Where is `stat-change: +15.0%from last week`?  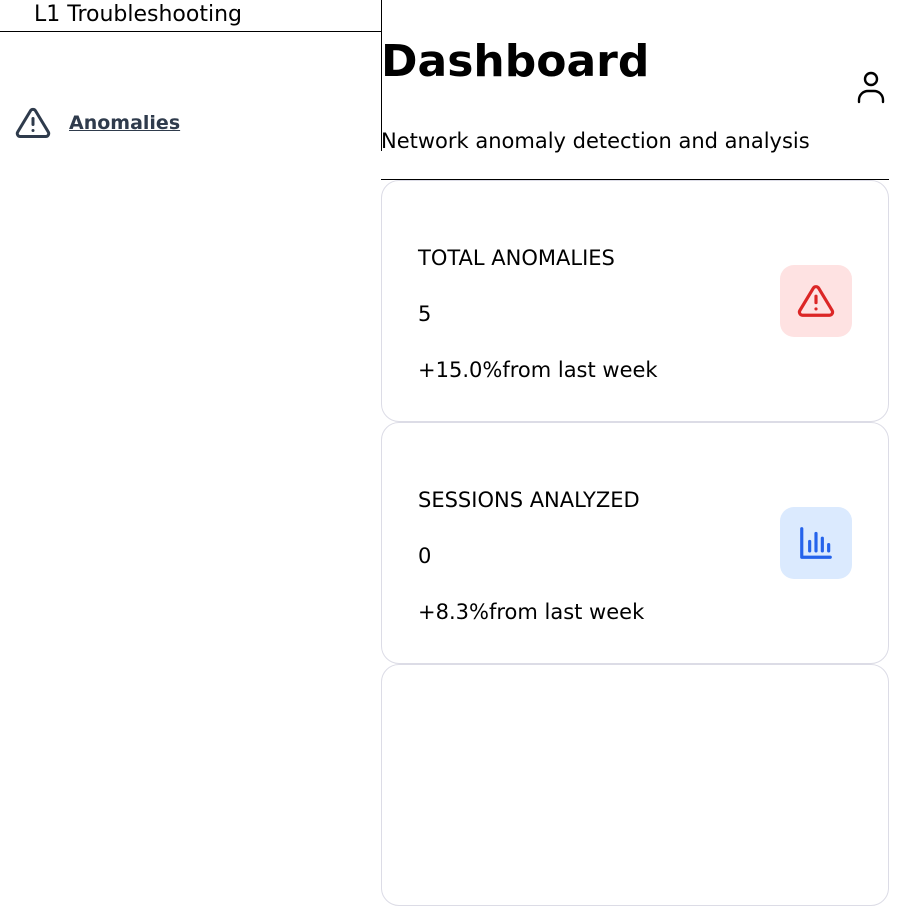
stat-change: +15.0%from last week is located at coordinates (538, 370).